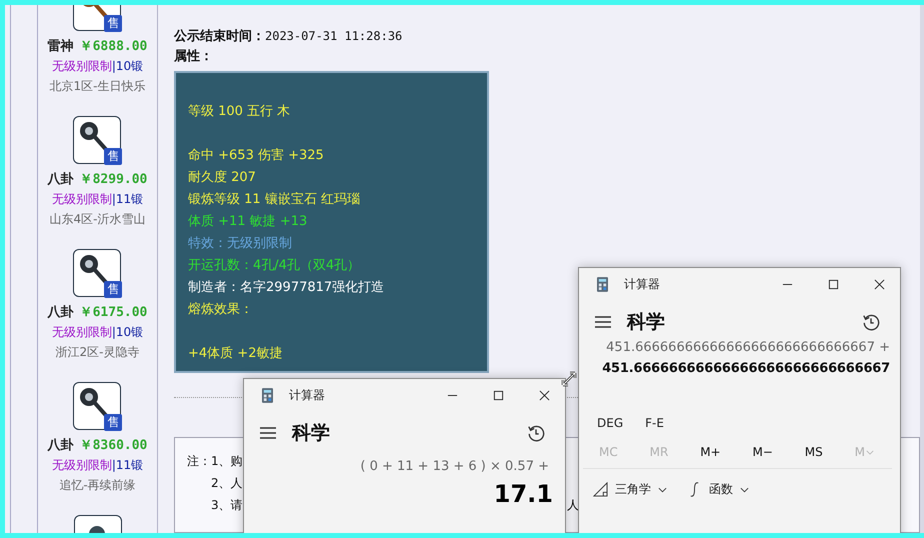  Describe the element at coordinates (114, 445) in the screenshot. I see `item-price: ￥8360.00` at that location.